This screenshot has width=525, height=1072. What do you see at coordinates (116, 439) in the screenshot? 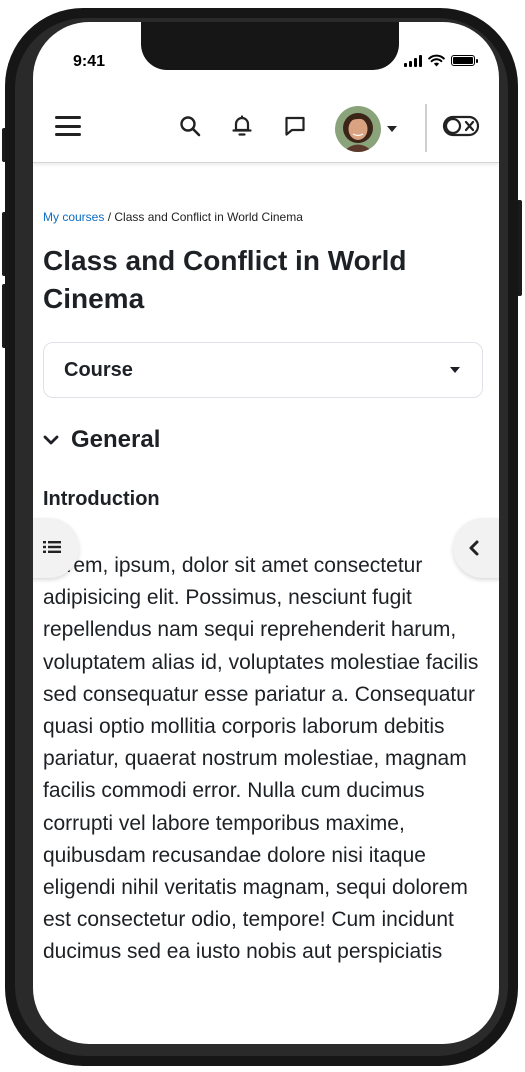
I see `section-title: General` at bounding box center [116, 439].